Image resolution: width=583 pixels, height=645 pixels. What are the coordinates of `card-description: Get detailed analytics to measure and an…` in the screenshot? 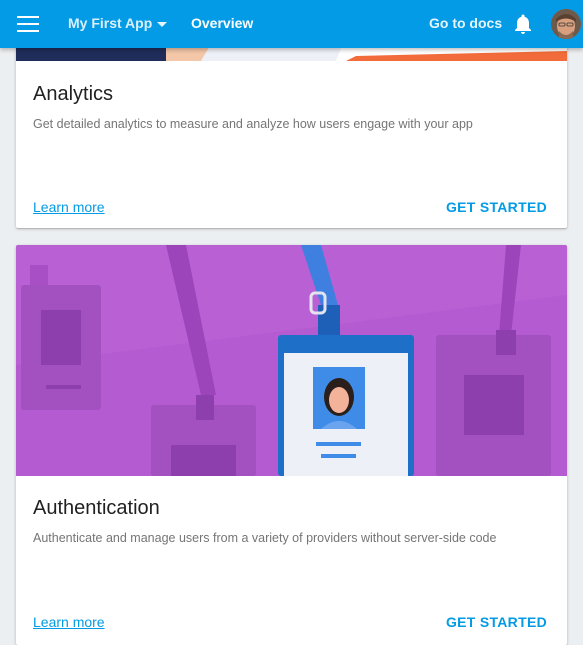 It's located at (253, 124).